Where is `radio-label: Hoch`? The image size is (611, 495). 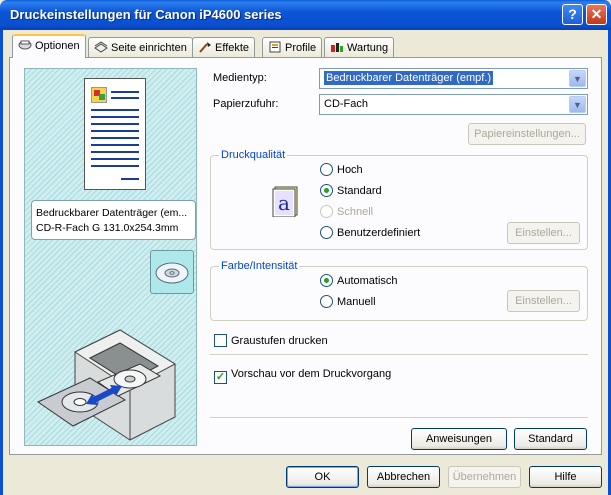 radio-label: Hoch is located at coordinates (350, 170).